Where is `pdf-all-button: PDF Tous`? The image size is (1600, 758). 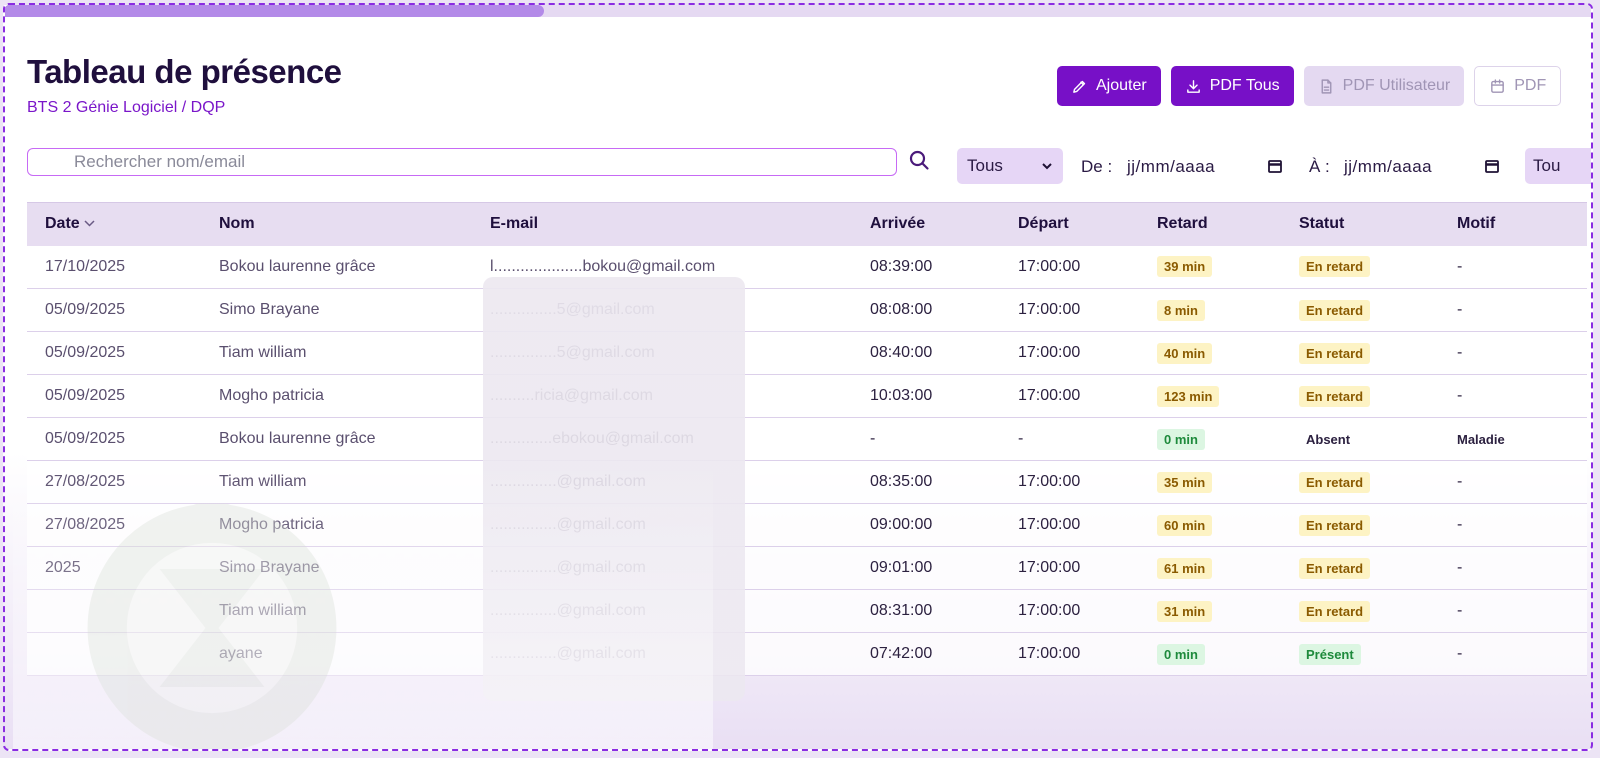 pdf-all-button: PDF Tous is located at coordinates (1232, 86).